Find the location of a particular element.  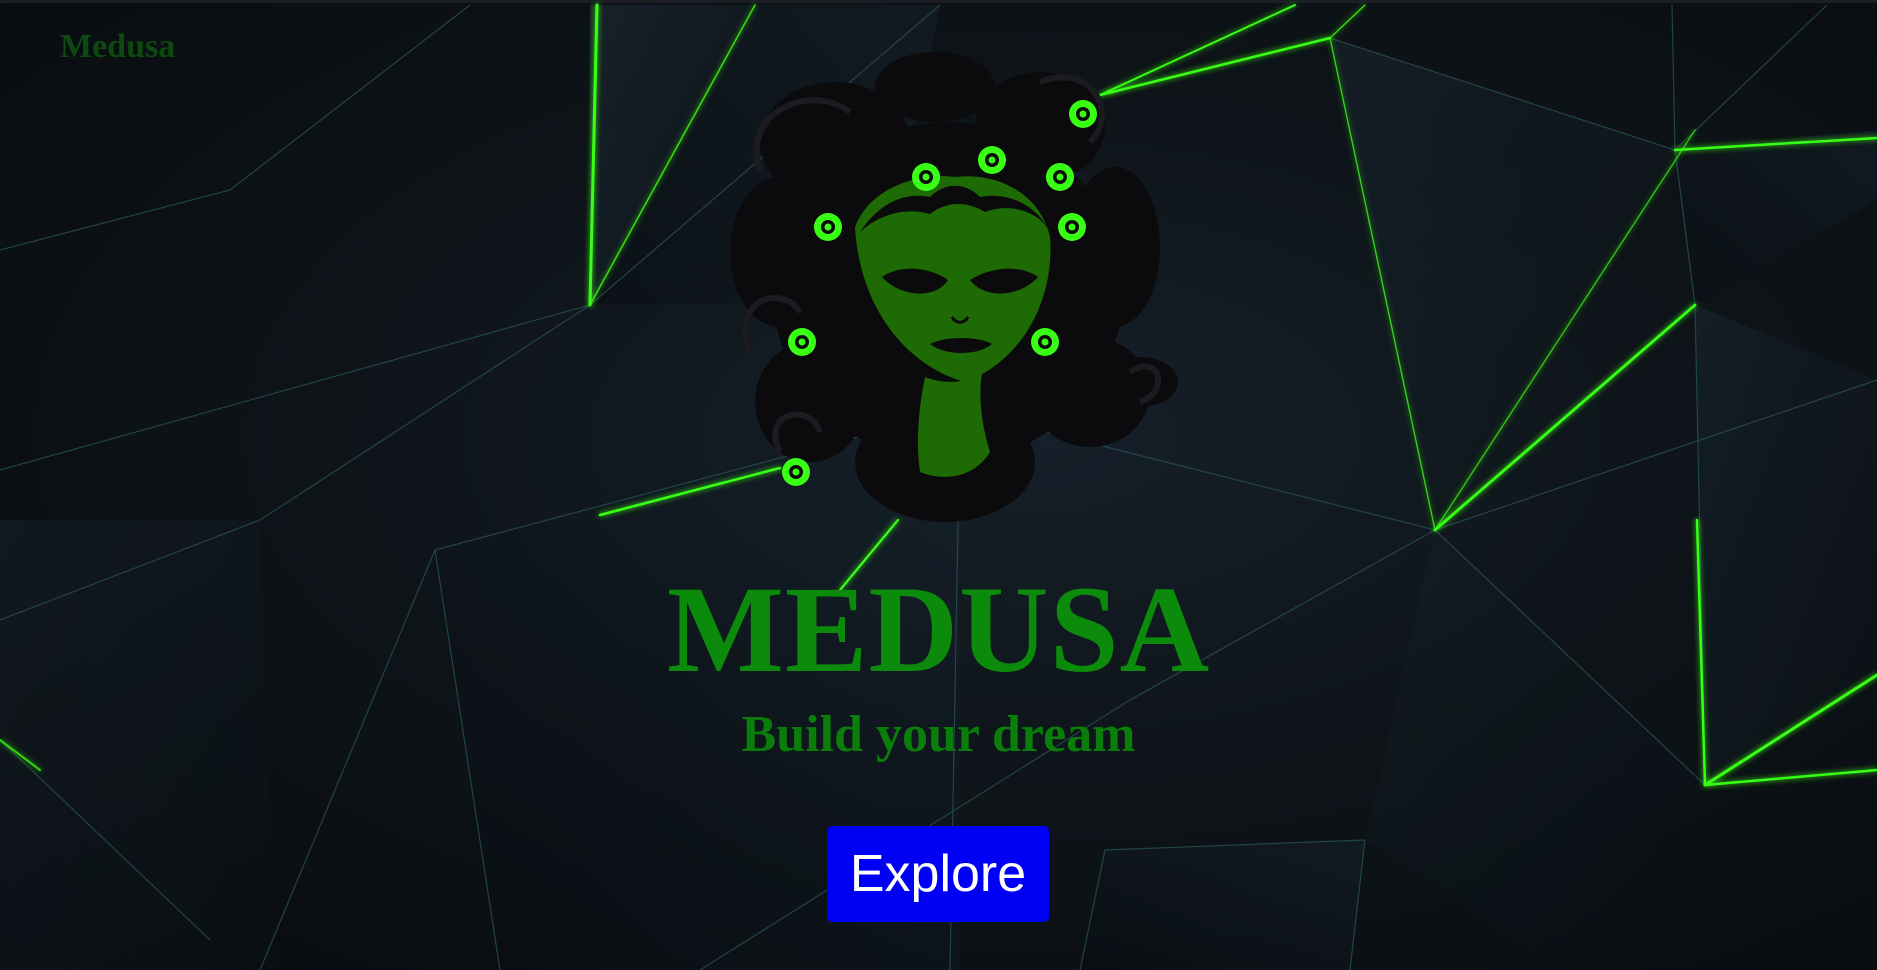

brand-logo-text: Medusa is located at coordinates (117, 47).